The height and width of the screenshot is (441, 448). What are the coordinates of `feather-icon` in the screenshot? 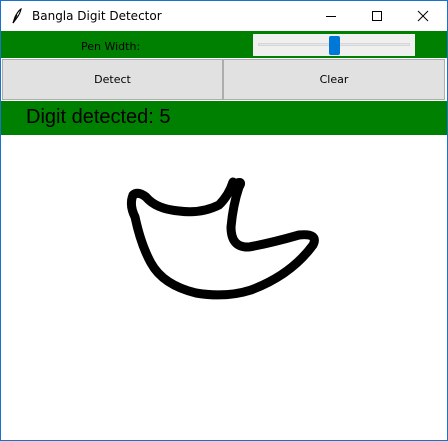 It's located at (16, 15).